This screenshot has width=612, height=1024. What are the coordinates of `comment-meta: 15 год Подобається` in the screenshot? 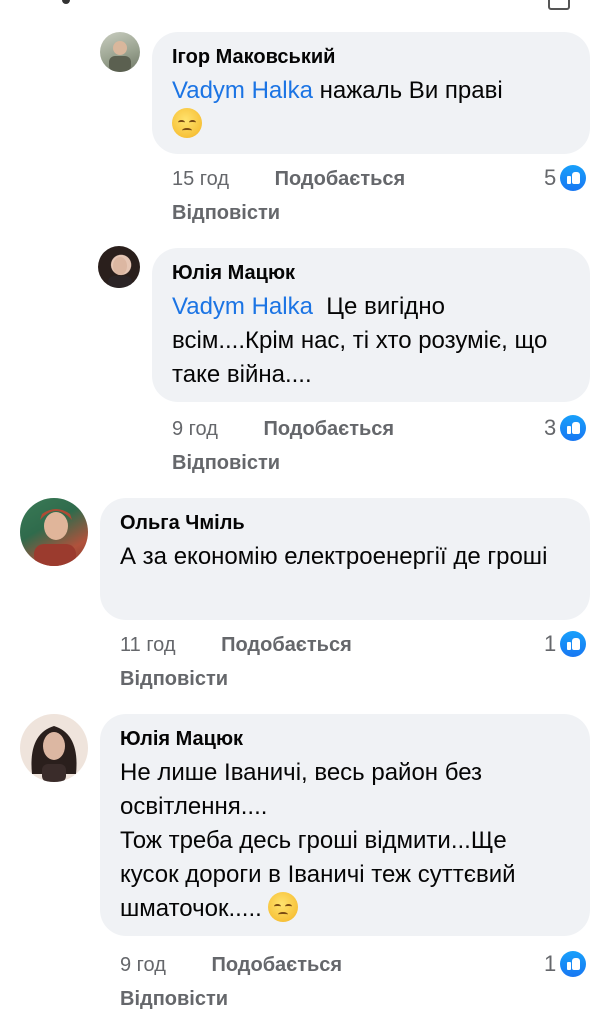 It's located at (288, 179).